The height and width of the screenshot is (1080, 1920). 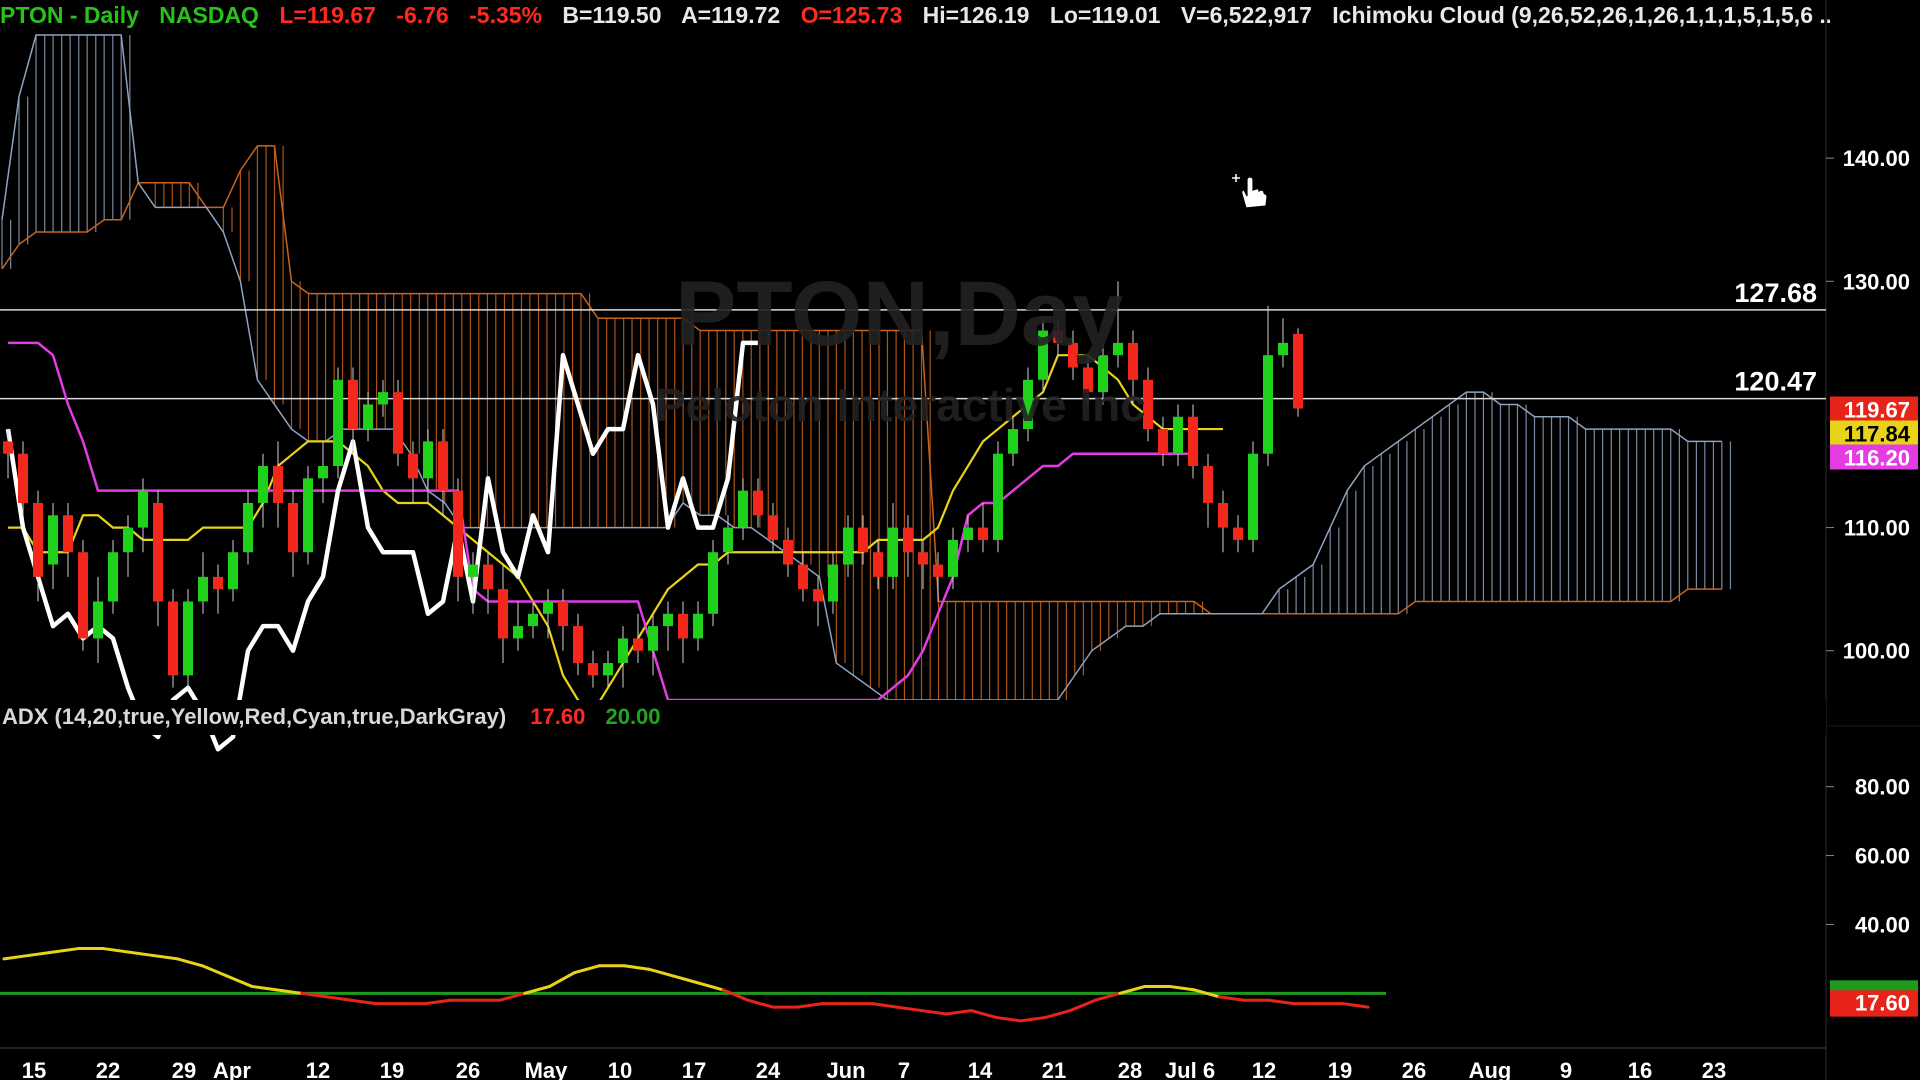 What do you see at coordinates (1130, 1069) in the screenshot?
I see `x-tick-label: 28` at bounding box center [1130, 1069].